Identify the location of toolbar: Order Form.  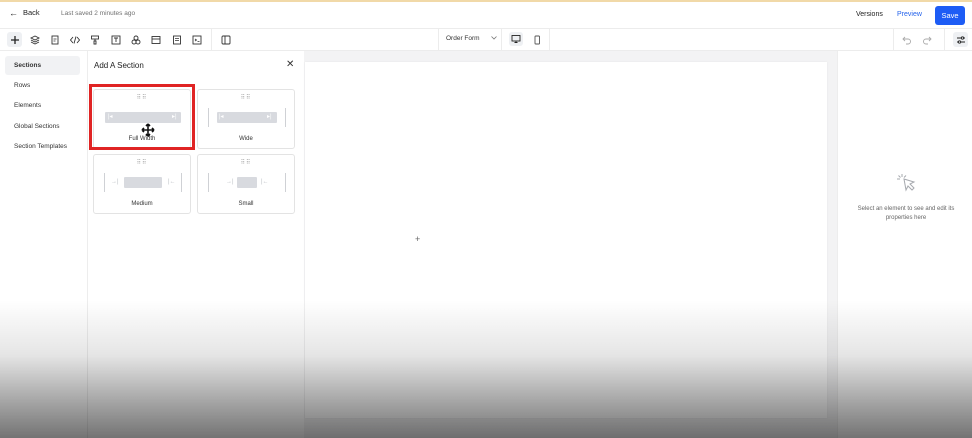
(486, 40).